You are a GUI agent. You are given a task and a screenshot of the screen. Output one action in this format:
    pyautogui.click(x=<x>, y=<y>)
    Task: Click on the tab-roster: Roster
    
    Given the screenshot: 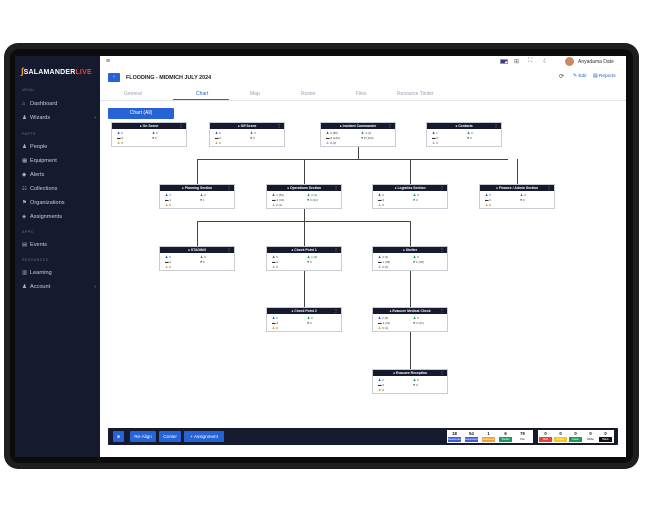 What is the action you would take?
    pyautogui.click(x=308, y=94)
    